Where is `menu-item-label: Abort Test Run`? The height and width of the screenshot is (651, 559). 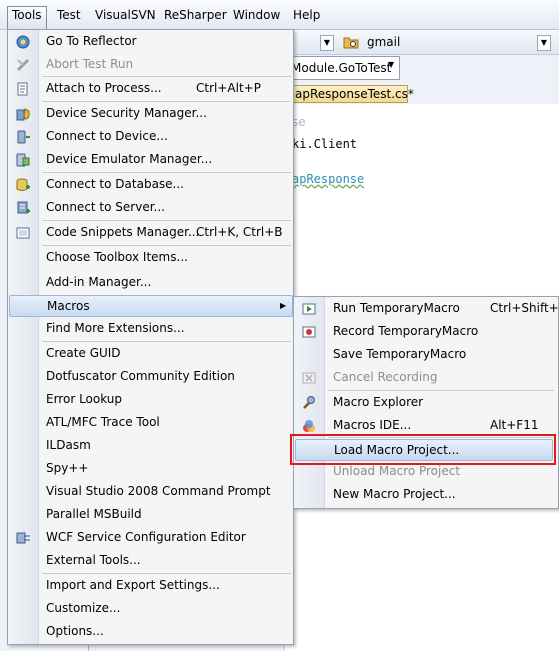
menu-item-label: Abort Test Run is located at coordinates (90, 64).